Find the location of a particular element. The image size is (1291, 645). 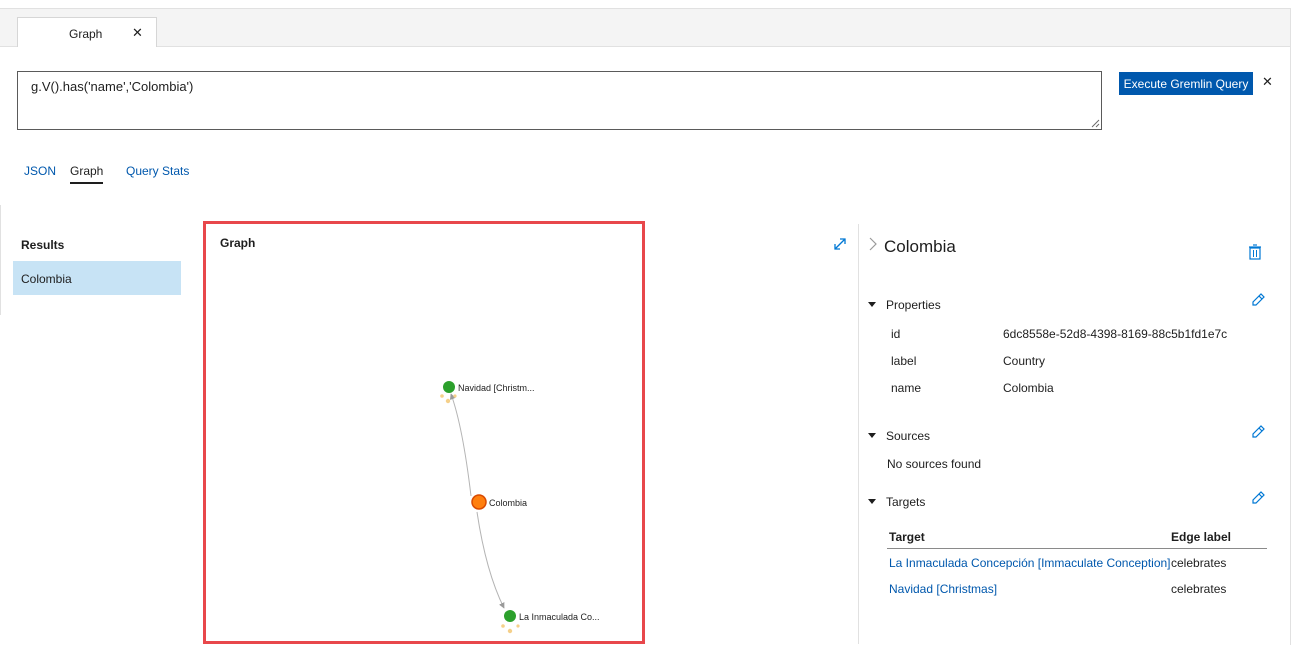

table-divider is located at coordinates (1077, 548).